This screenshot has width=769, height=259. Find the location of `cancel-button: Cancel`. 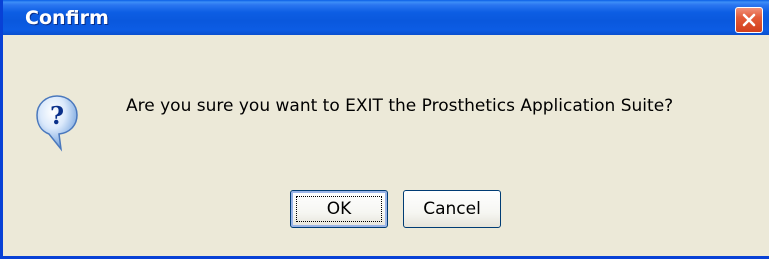

cancel-button: Cancel is located at coordinates (452, 209).